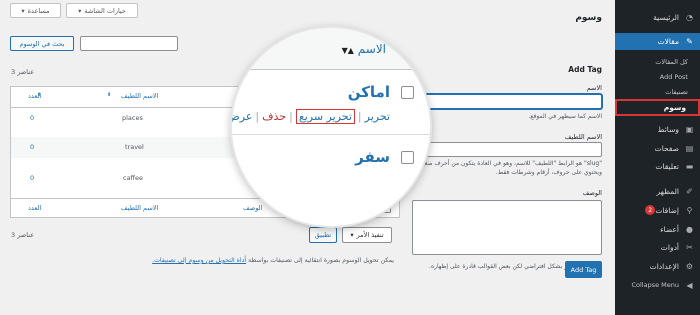 The height and width of the screenshot is (315, 700). Describe the element at coordinates (347, 50) in the screenshot. I see `sort-icon: ▲▼` at that location.